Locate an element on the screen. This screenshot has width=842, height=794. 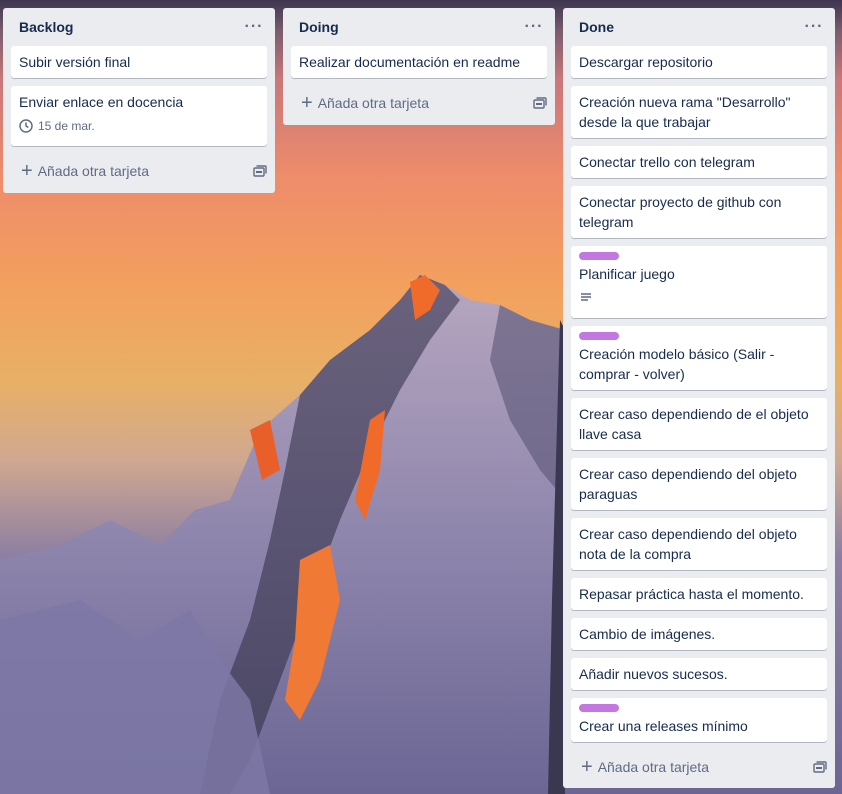
card-title: Enviar enlace en docencia is located at coordinates (101, 102).